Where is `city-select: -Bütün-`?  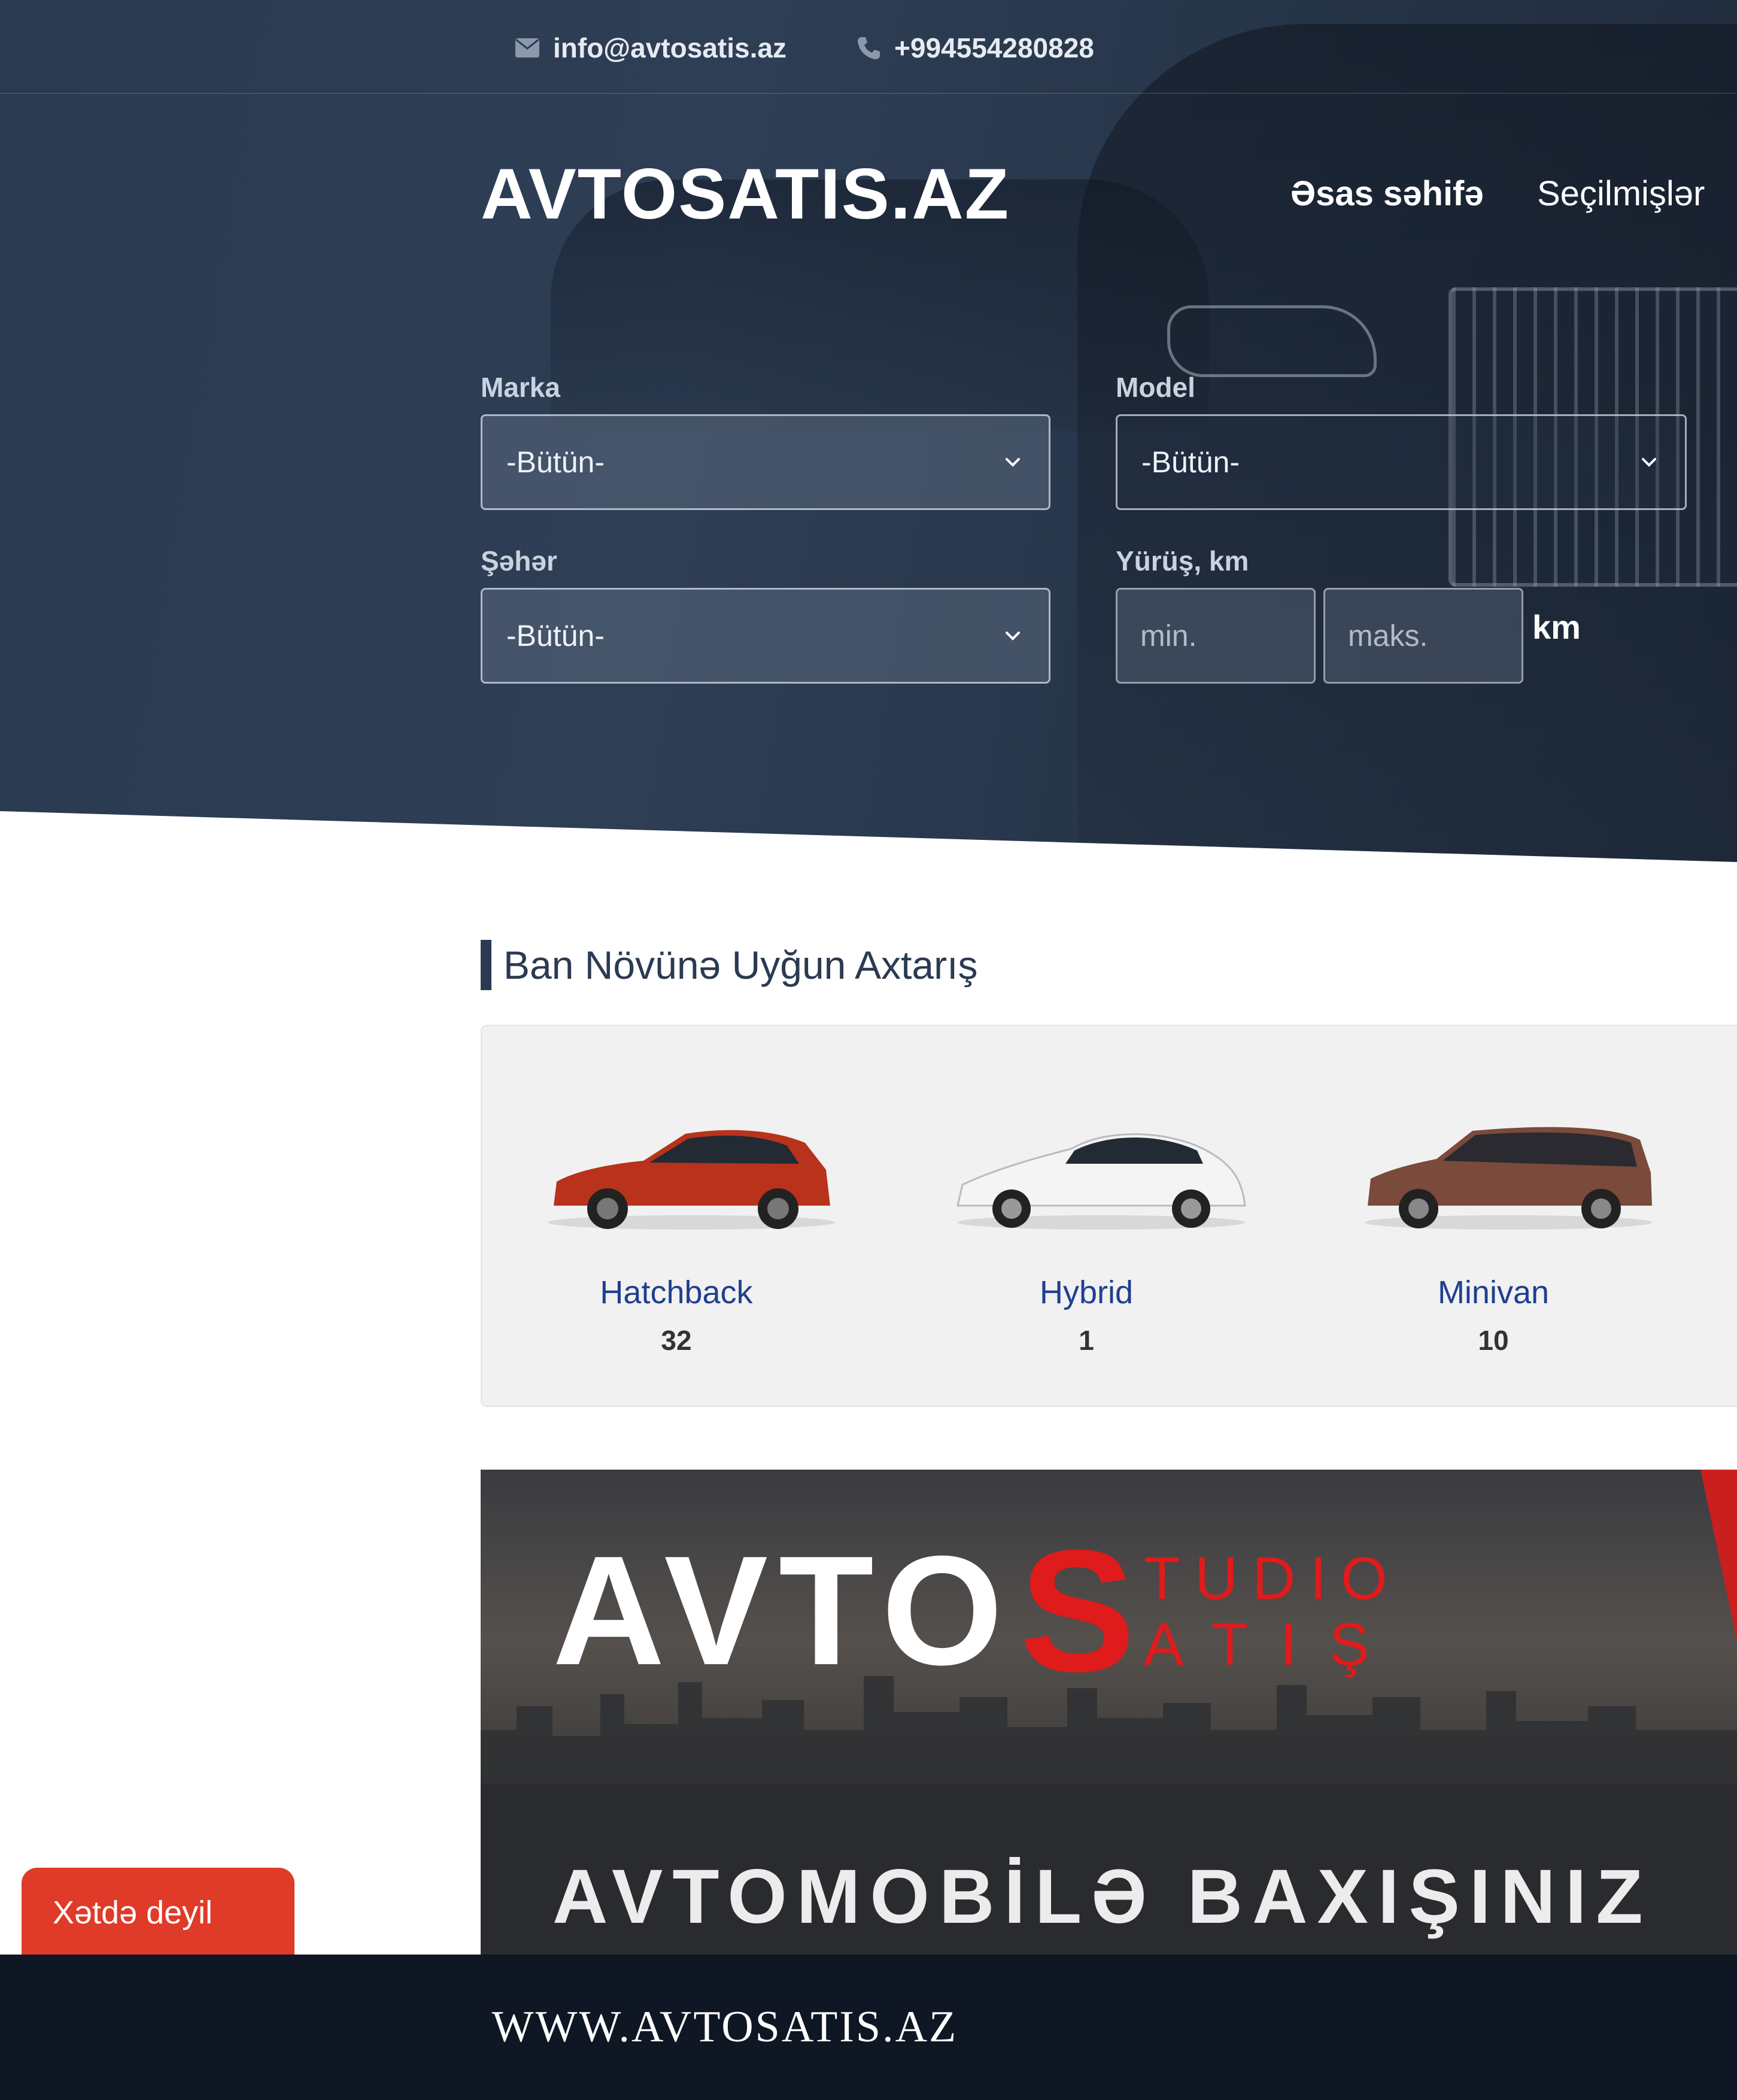 city-select: -Bütün- is located at coordinates (766, 636).